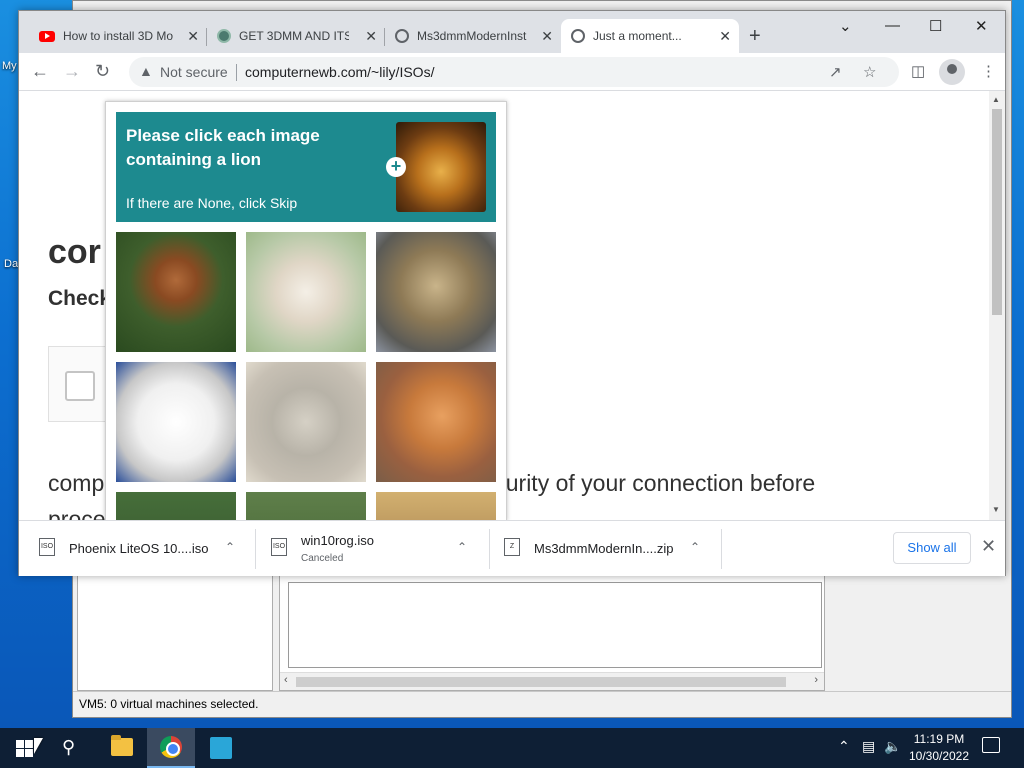 The height and width of the screenshot is (768, 1024). What do you see at coordinates (9, 66) in the screenshot?
I see `desktop-icon-label: My` at bounding box center [9, 66].